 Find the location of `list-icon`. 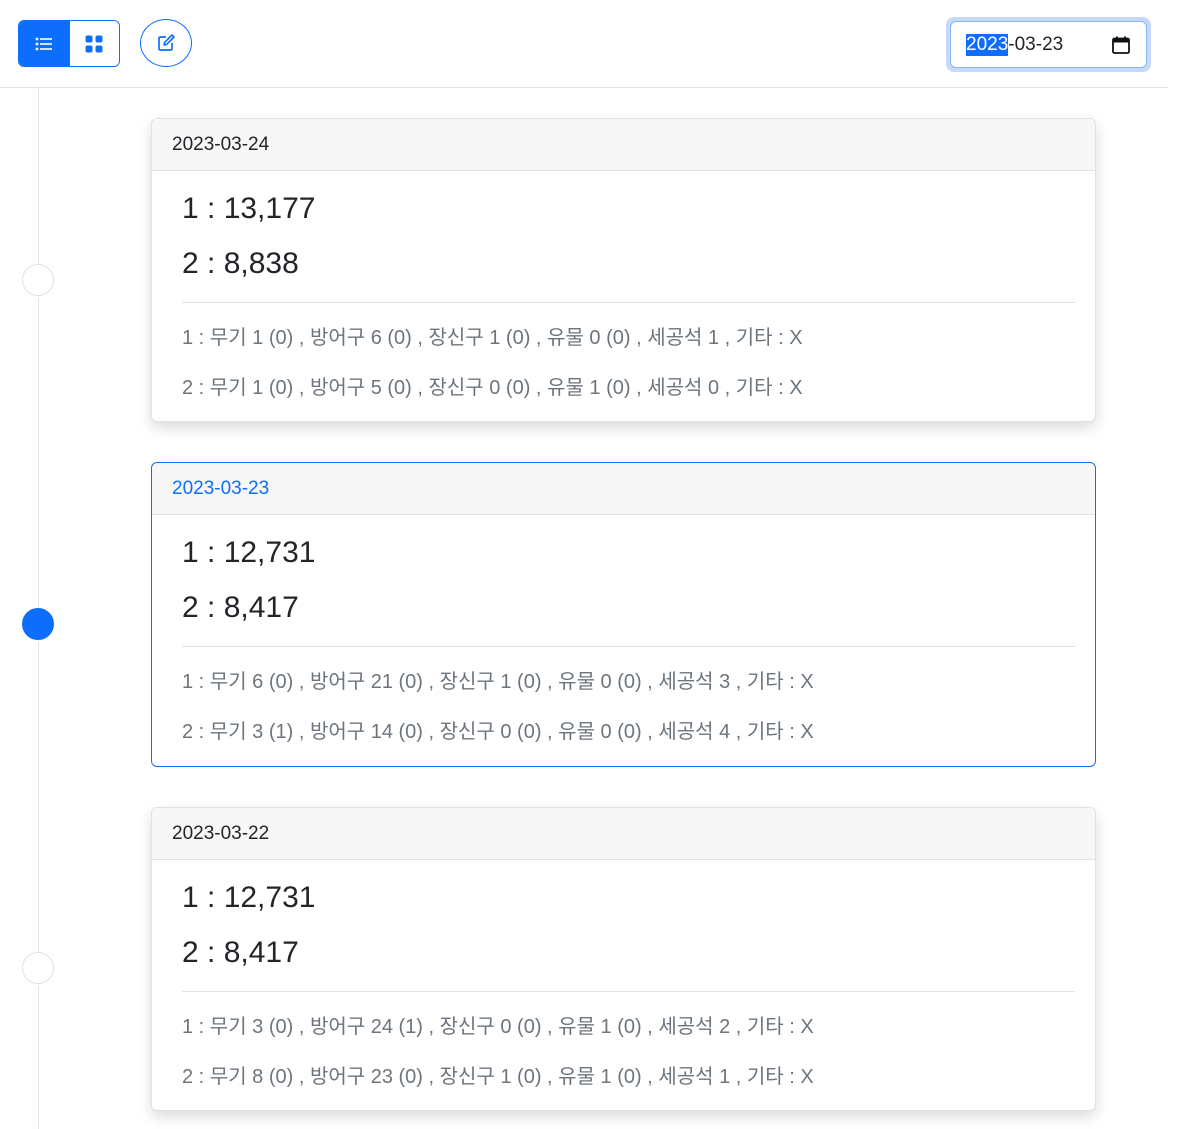

list-icon is located at coordinates (43, 43).